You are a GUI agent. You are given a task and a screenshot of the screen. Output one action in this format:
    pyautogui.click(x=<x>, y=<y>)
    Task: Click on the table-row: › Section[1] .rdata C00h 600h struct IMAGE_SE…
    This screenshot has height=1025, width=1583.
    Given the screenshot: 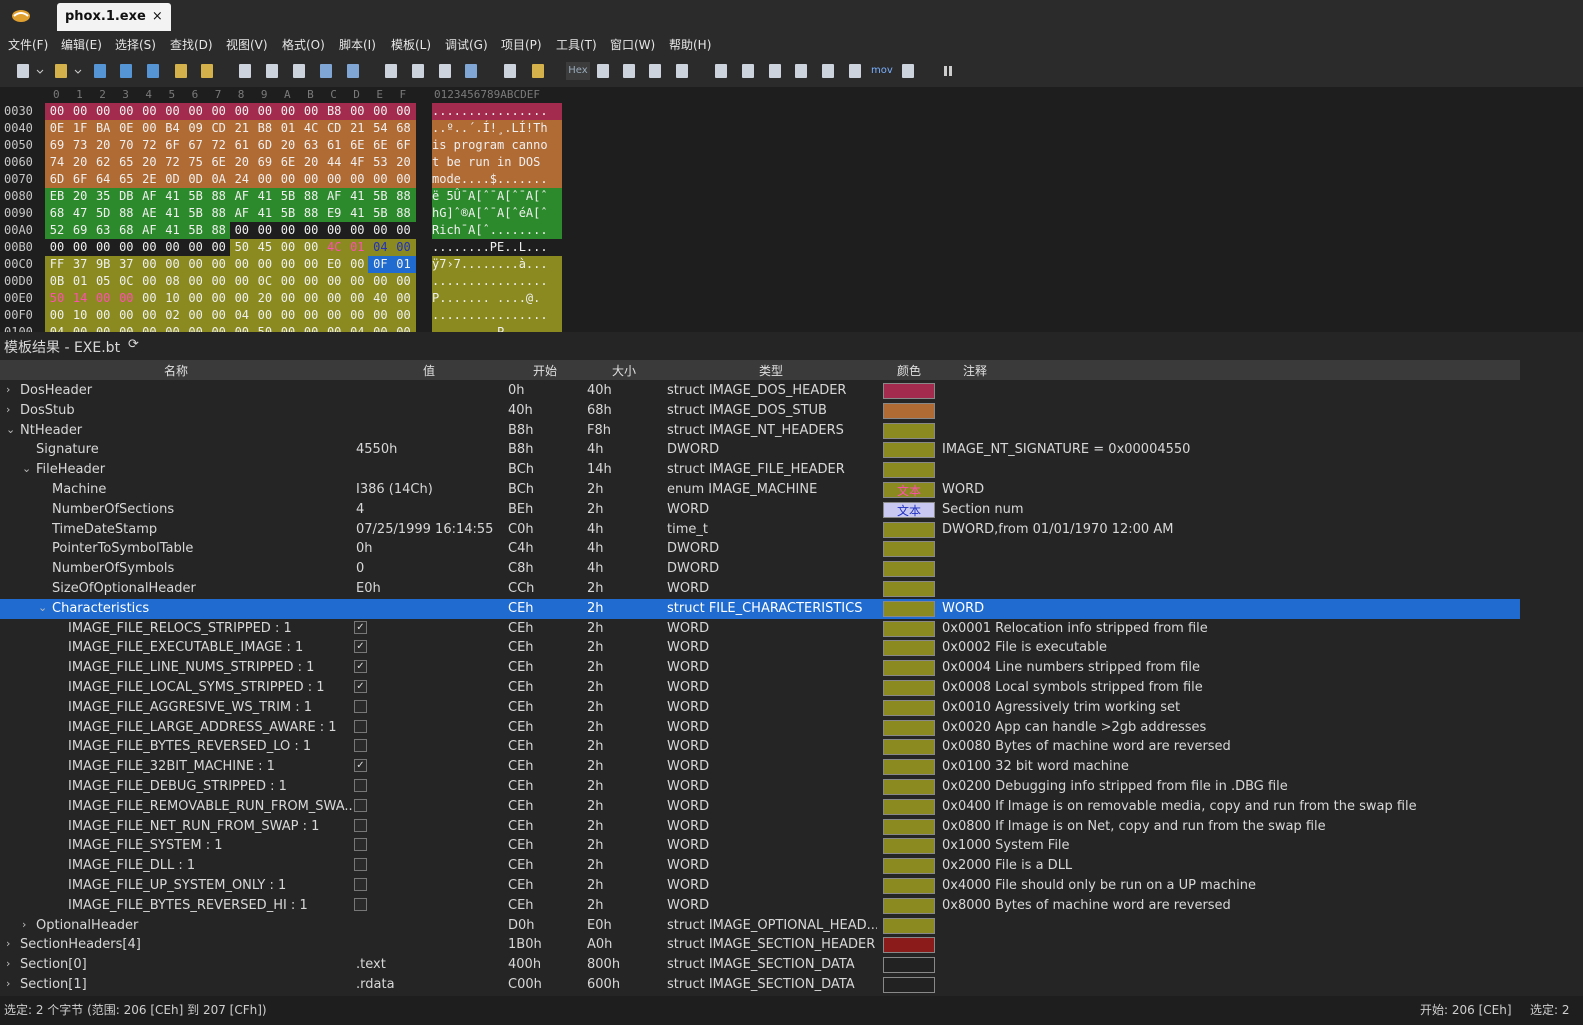 What is the action you would take?
    pyautogui.click(x=760, y=985)
    